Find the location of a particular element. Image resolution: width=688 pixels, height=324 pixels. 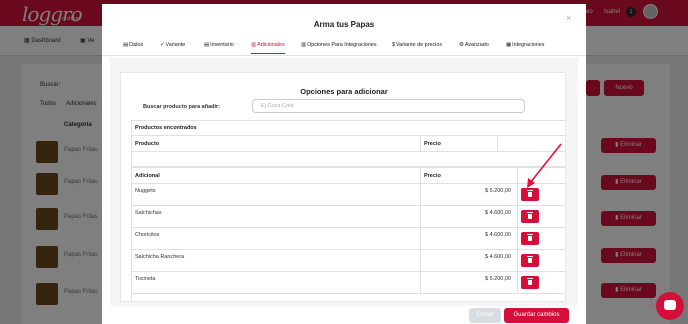

tab-label: Integraciones is located at coordinates (528, 45).